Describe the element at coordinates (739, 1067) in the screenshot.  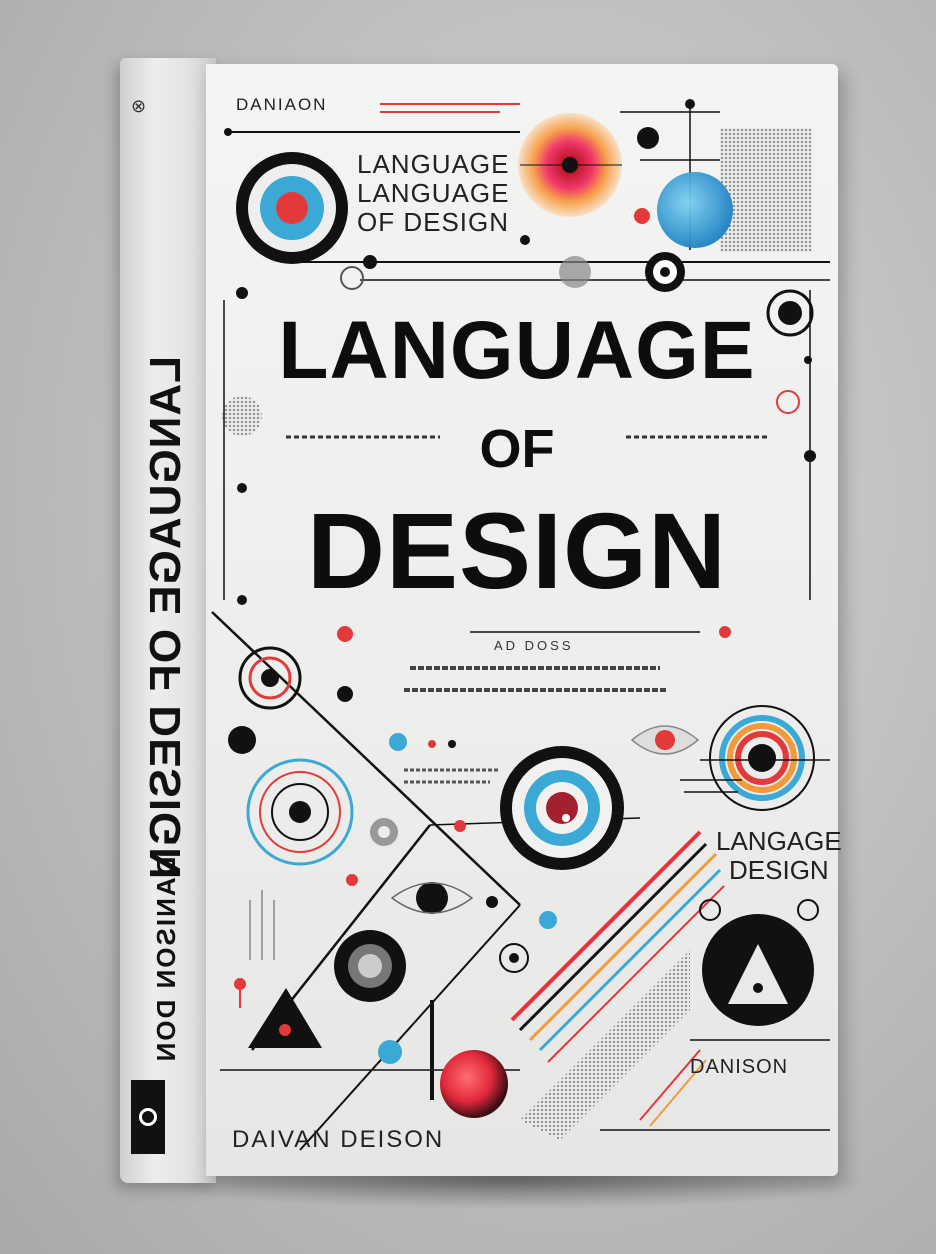
I see `bottom-right-author: DANISON` at that location.